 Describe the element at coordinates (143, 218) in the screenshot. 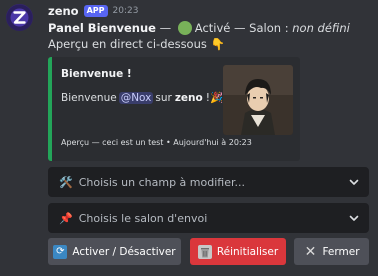

I see `channel-select-placeholder: Choisis le salon d'envoi` at that location.